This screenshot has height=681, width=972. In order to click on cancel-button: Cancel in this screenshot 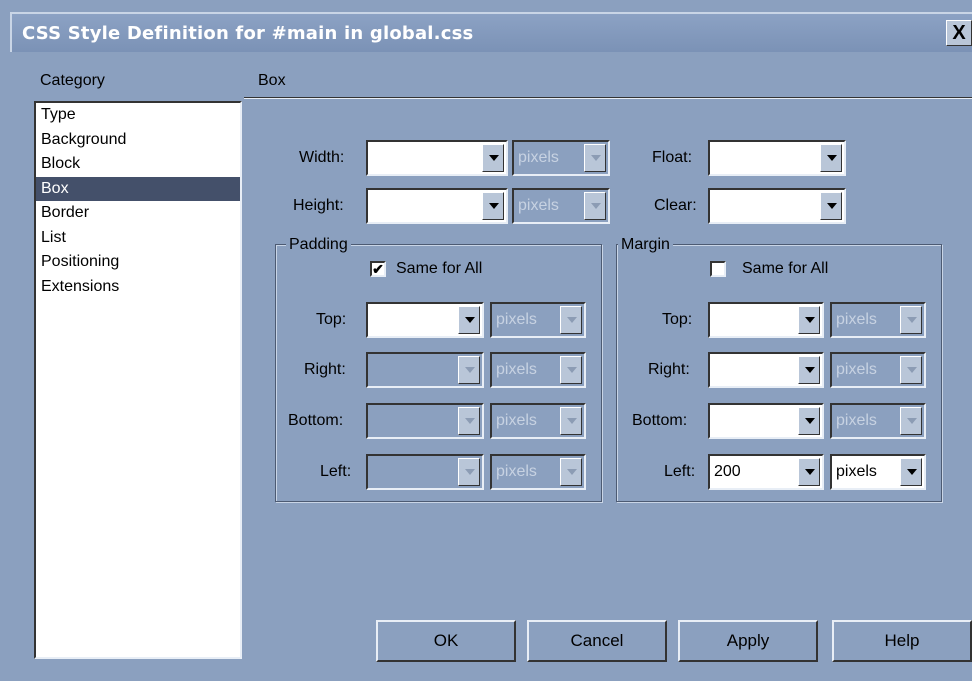, I will do `click(597, 641)`.